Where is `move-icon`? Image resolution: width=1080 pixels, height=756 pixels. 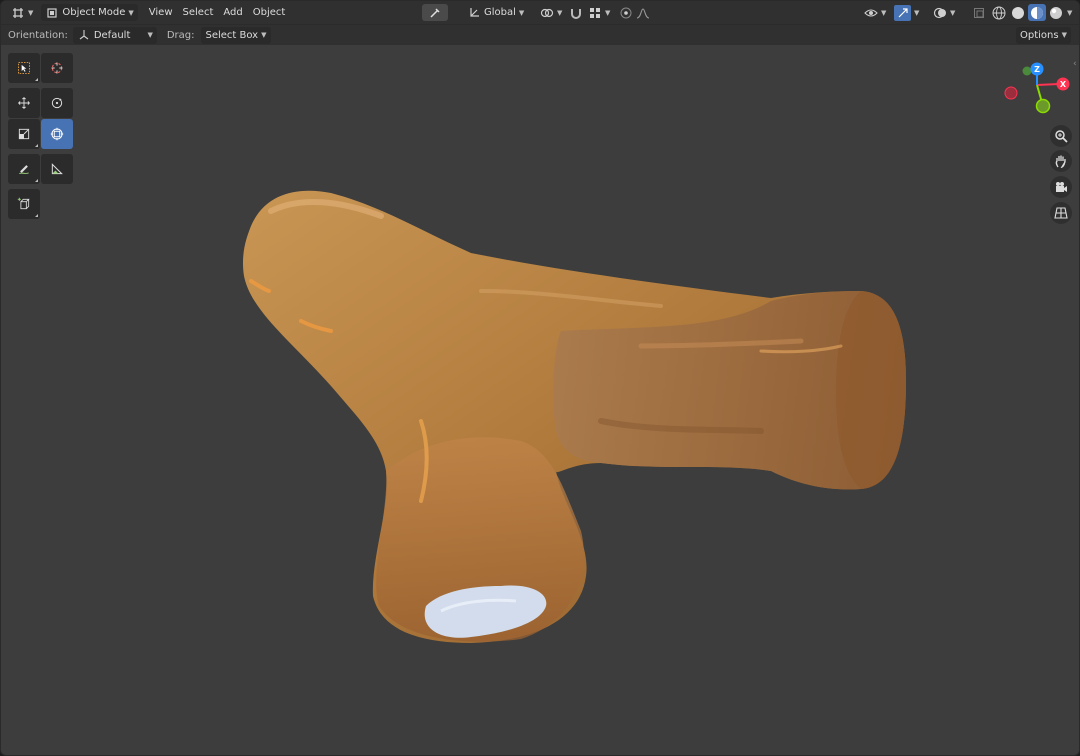 move-icon is located at coordinates (24, 103).